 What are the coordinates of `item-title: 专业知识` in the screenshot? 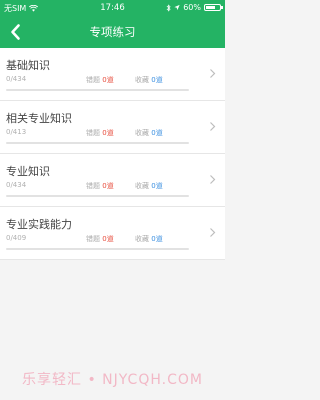 It's located at (28, 171).